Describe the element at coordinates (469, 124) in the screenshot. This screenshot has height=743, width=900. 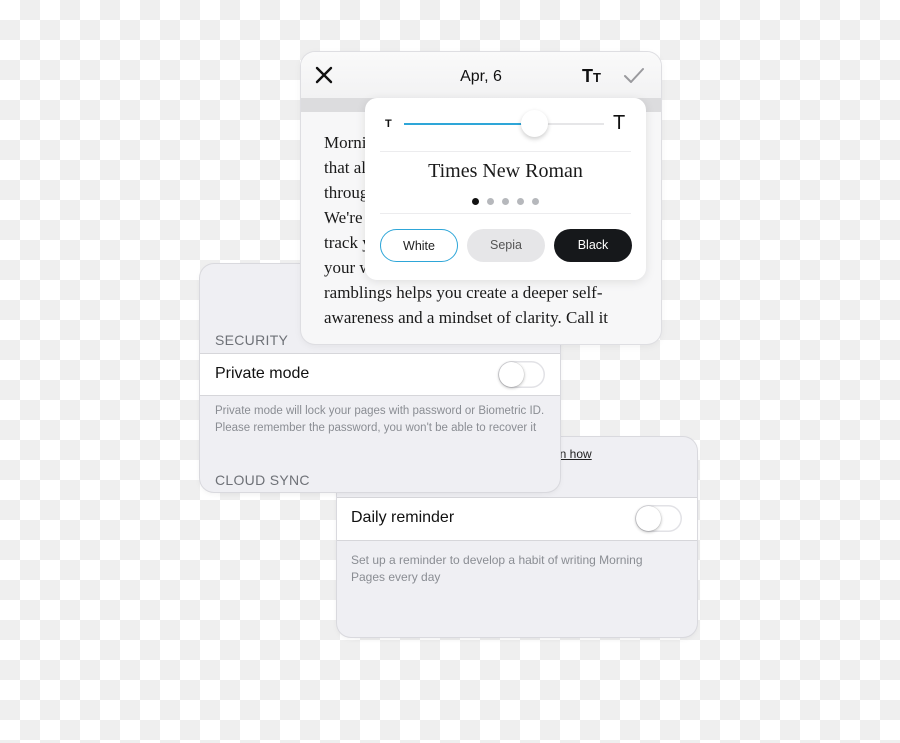
I see `slider-fill` at that location.